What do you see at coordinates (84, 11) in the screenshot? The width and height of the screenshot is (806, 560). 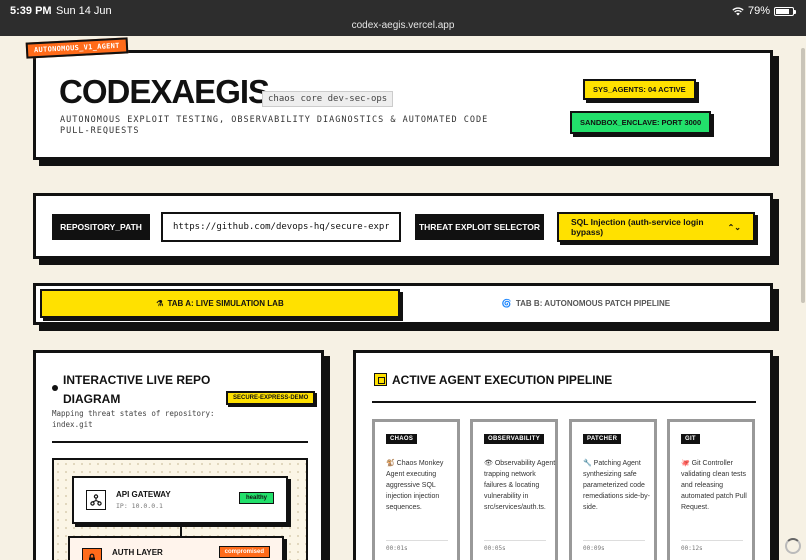 I see `status-date: Sun 14 Jun` at bounding box center [84, 11].